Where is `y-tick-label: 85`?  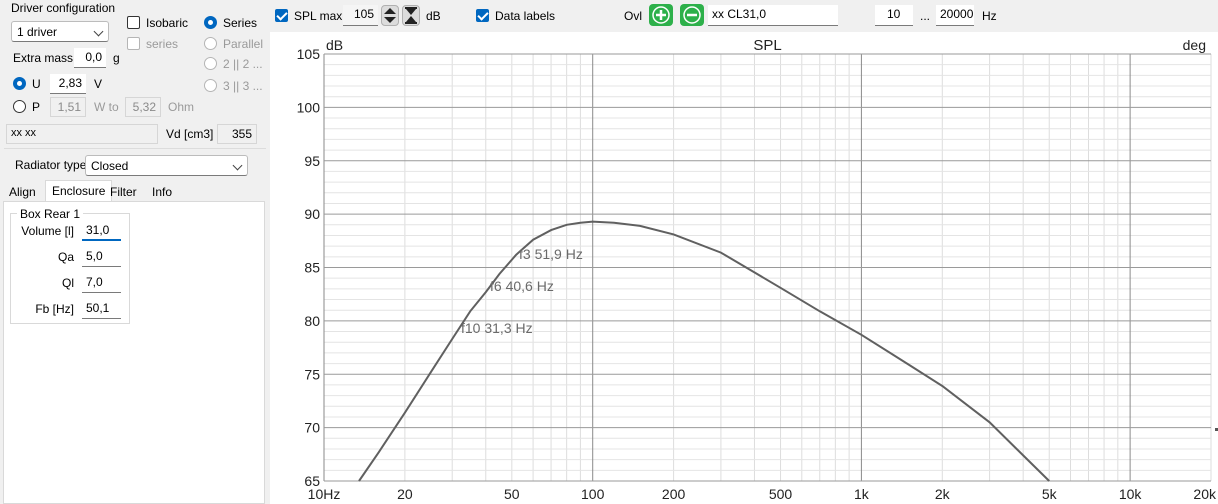 y-tick-label: 85 is located at coordinates (312, 268).